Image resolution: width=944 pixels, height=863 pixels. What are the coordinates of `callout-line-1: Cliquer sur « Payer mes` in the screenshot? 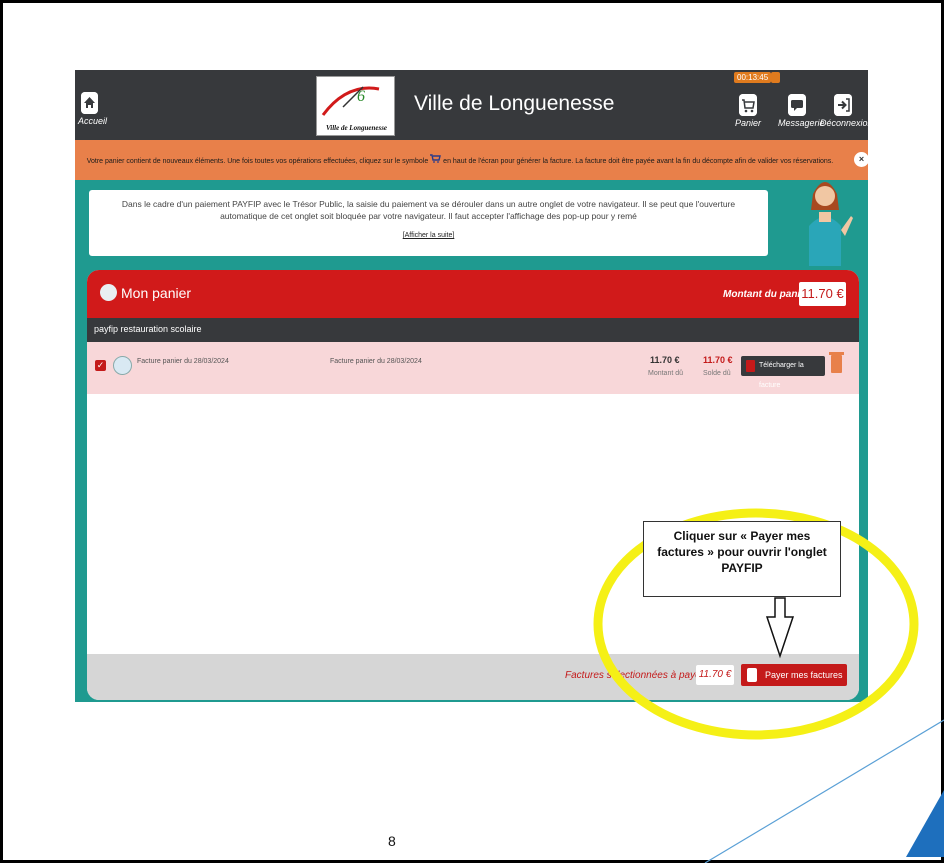 It's located at (742, 536).